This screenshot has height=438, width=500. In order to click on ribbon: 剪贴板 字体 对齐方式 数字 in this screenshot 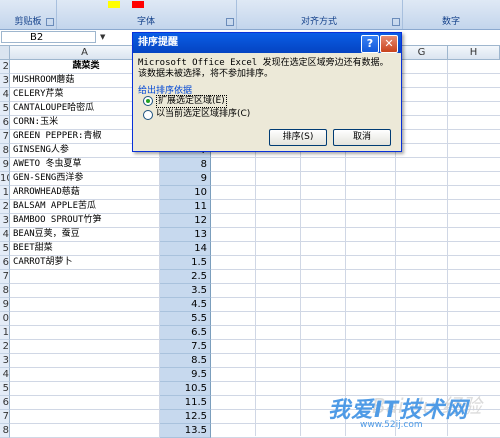, I will do `click(250, 15)`.